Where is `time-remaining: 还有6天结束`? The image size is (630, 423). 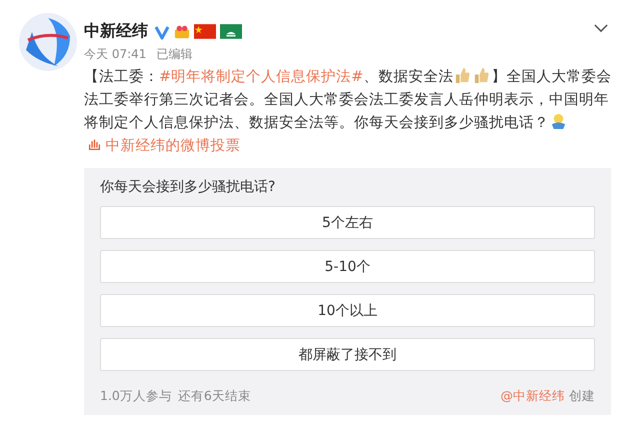 time-remaining: 还有6天结束 is located at coordinates (214, 396).